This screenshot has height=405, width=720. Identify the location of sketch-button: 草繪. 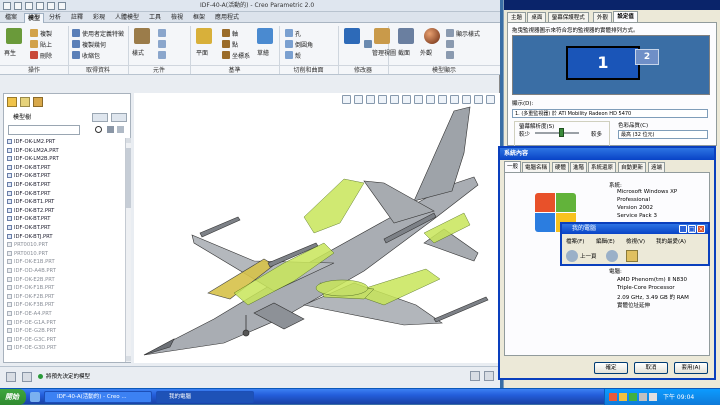
(263, 52).